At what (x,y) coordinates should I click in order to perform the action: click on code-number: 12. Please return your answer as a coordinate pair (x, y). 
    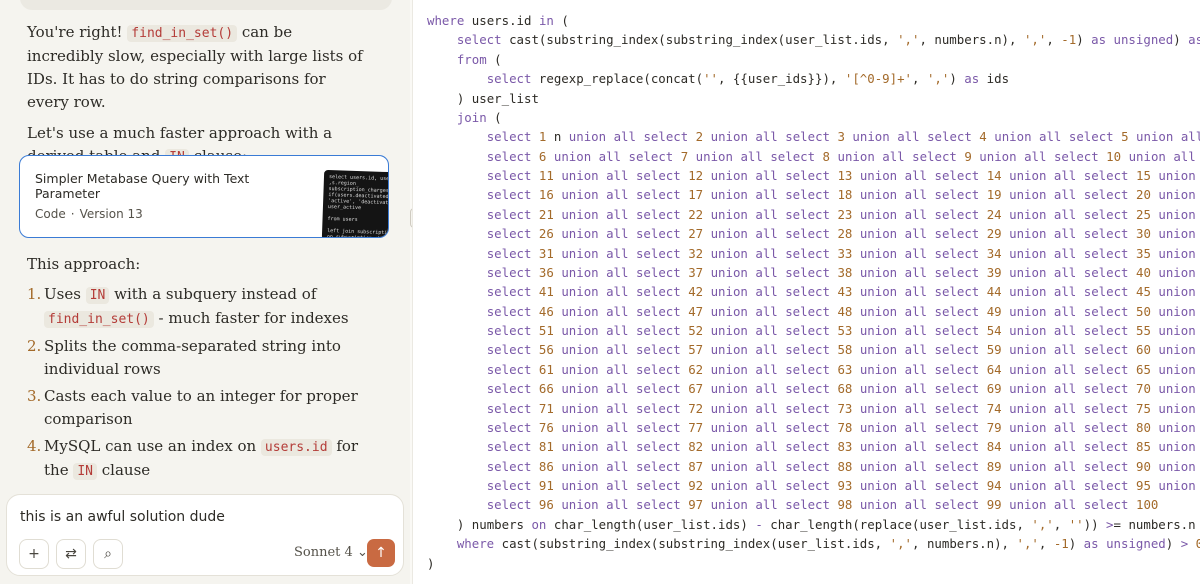
    Looking at the image, I should click on (696, 175).